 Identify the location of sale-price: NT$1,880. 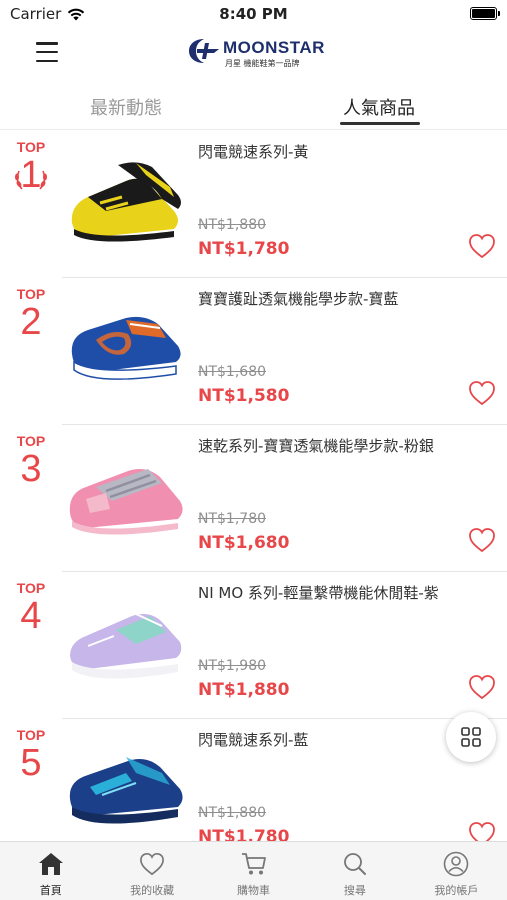
(244, 690).